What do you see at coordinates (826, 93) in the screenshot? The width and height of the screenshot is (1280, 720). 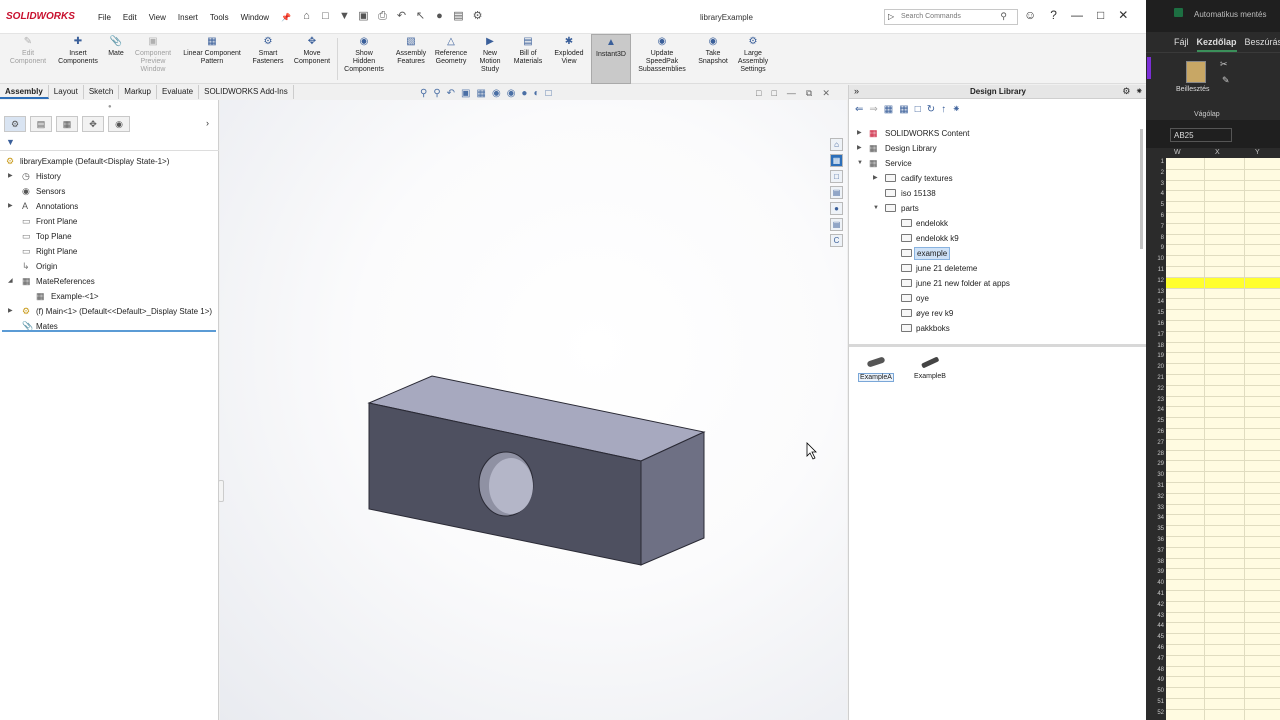 I see `viewport-close-button: ✕` at bounding box center [826, 93].